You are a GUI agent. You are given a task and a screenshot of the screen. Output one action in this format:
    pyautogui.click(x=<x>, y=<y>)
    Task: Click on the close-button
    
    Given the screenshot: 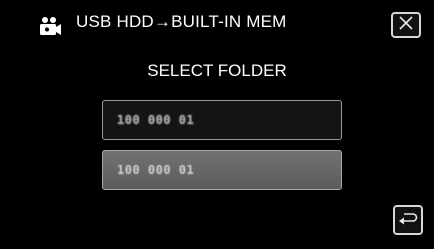 What is the action you would take?
    pyautogui.click(x=406, y=25)
    